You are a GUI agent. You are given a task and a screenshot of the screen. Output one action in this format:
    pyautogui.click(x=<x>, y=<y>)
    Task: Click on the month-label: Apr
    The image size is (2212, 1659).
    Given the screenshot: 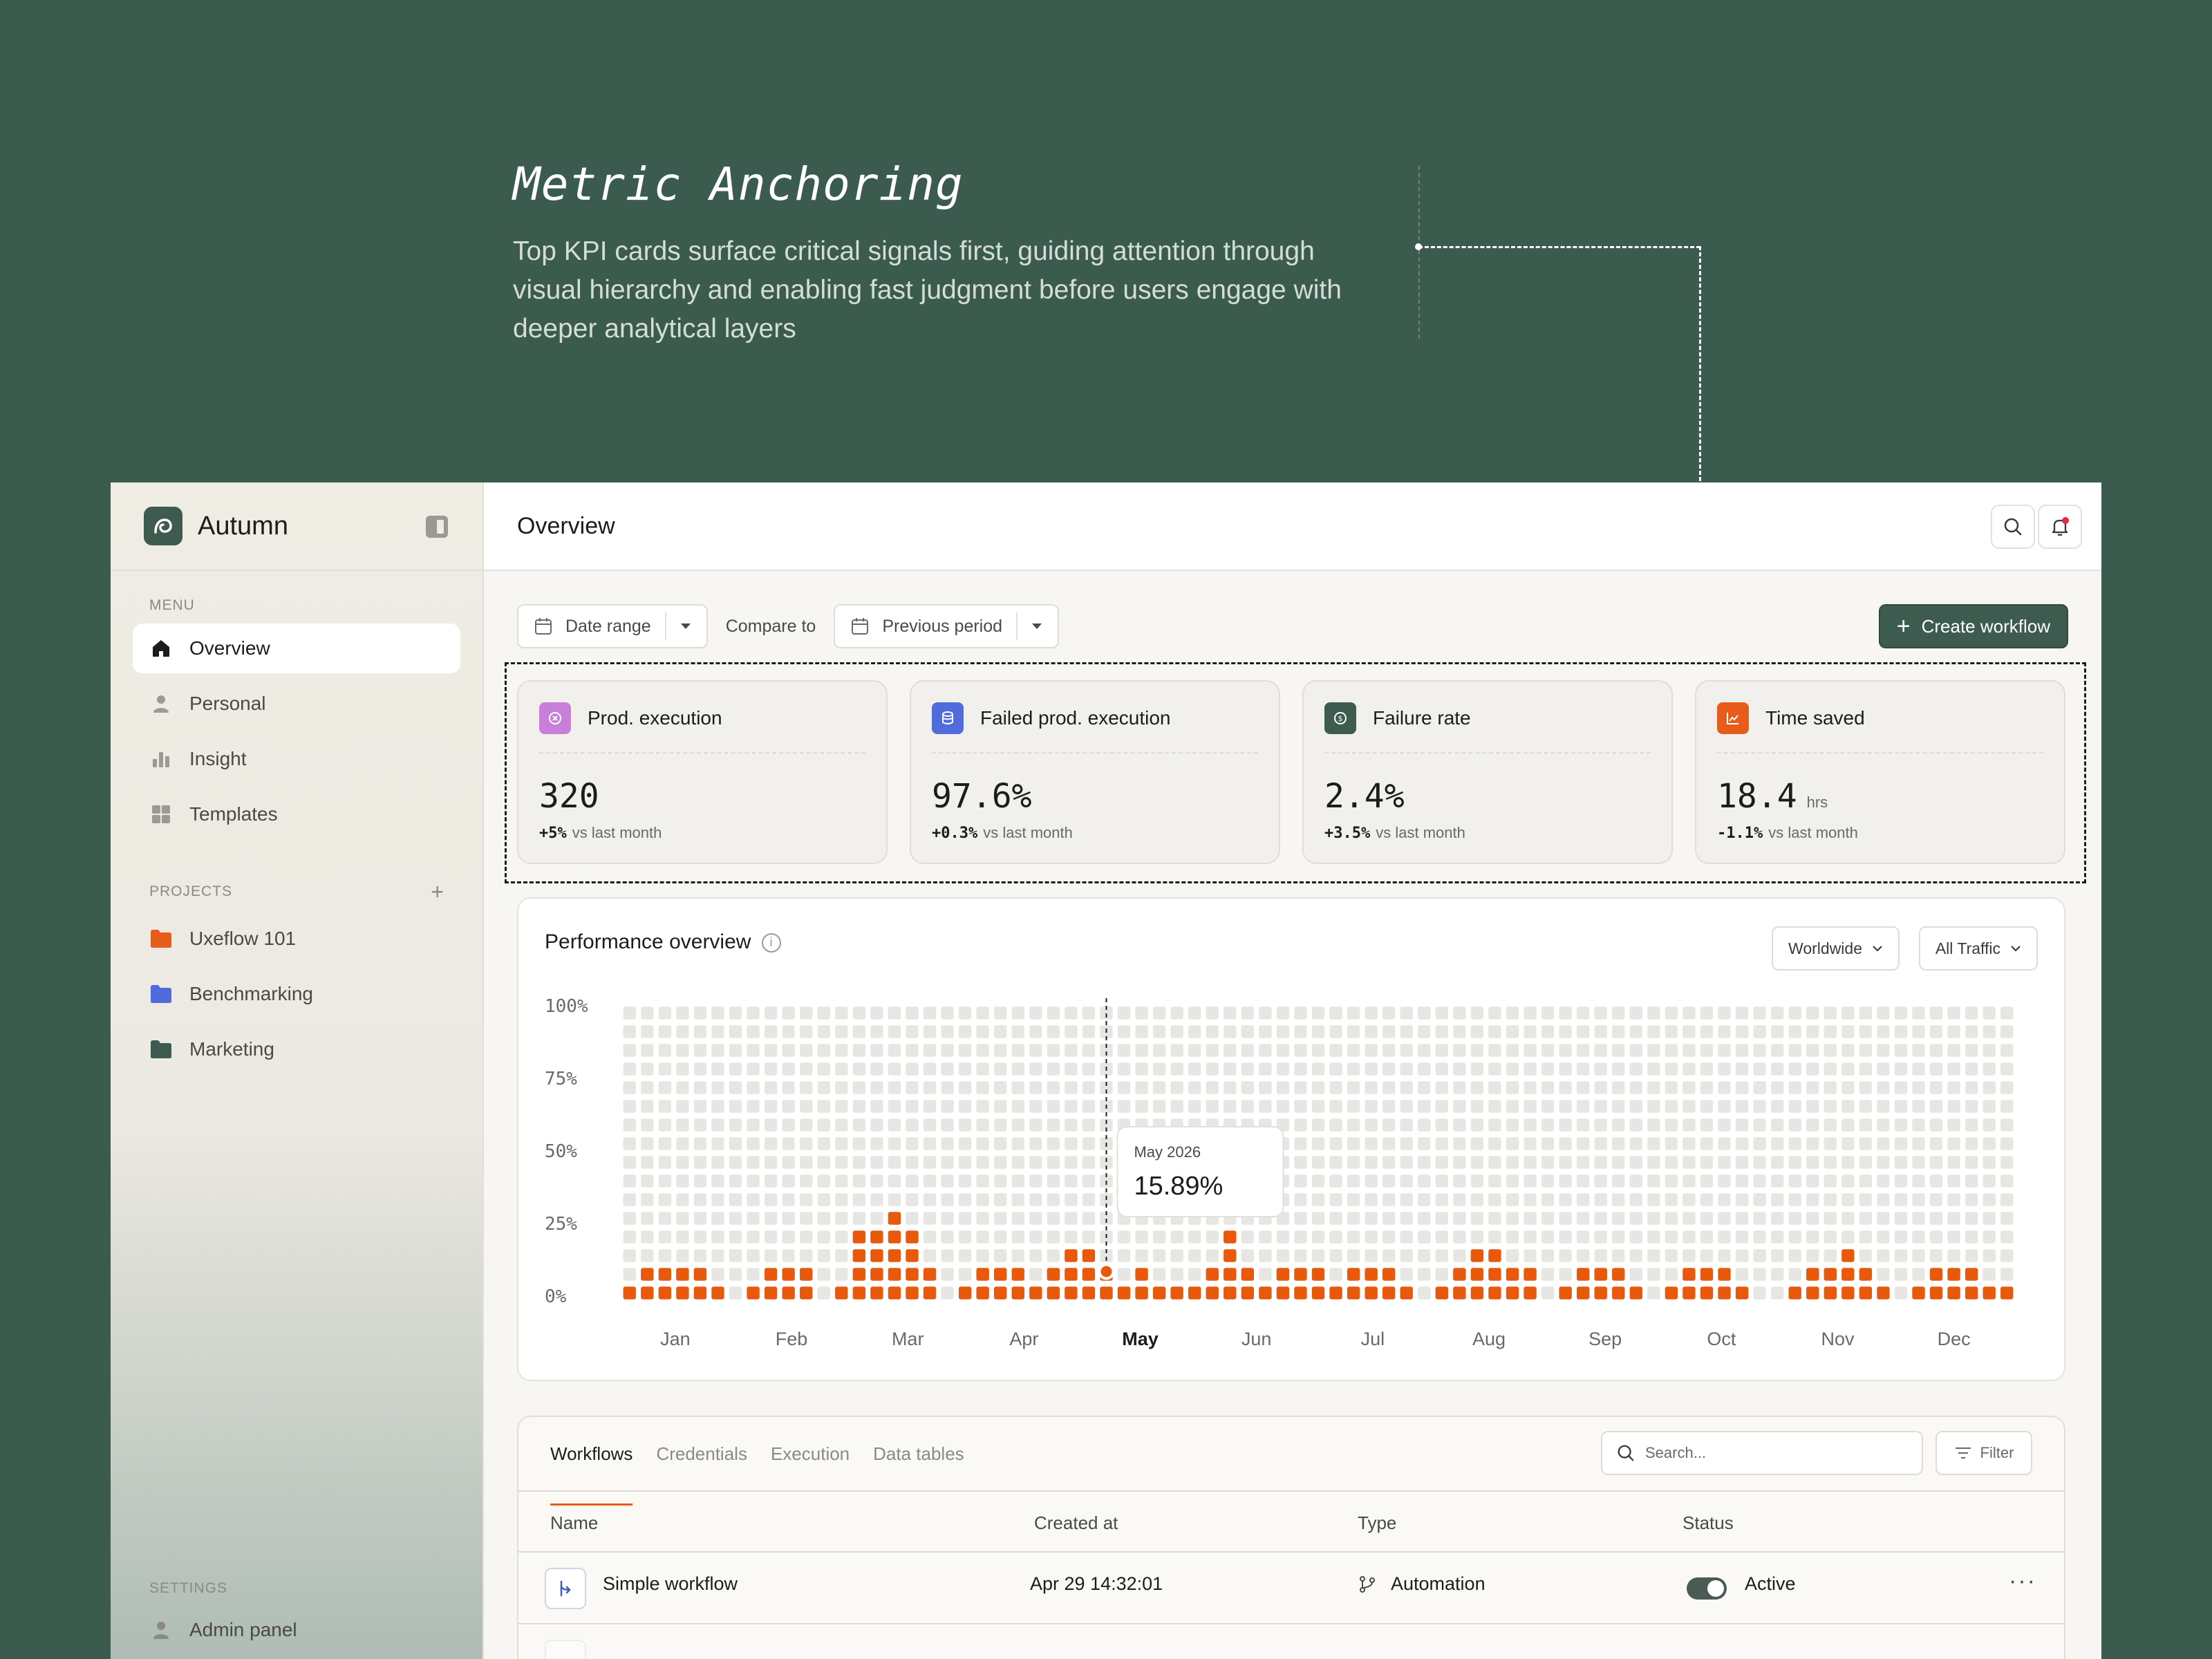 What is the action you would take?
    pyautogui.click(x=1023, y=1339)
    